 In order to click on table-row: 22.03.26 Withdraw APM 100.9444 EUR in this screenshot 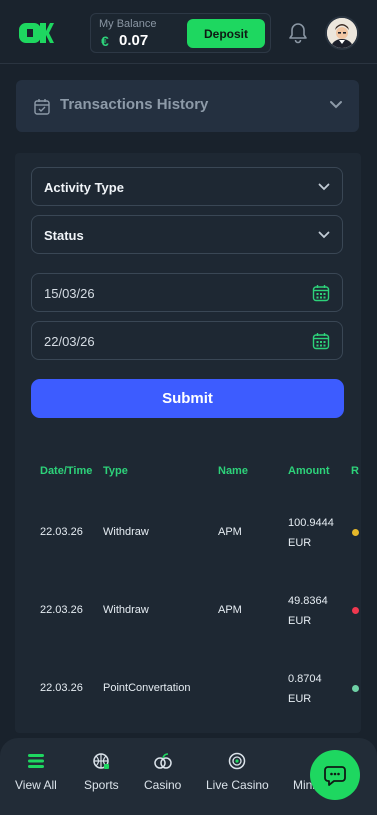, I will do `click(188, 532)`.